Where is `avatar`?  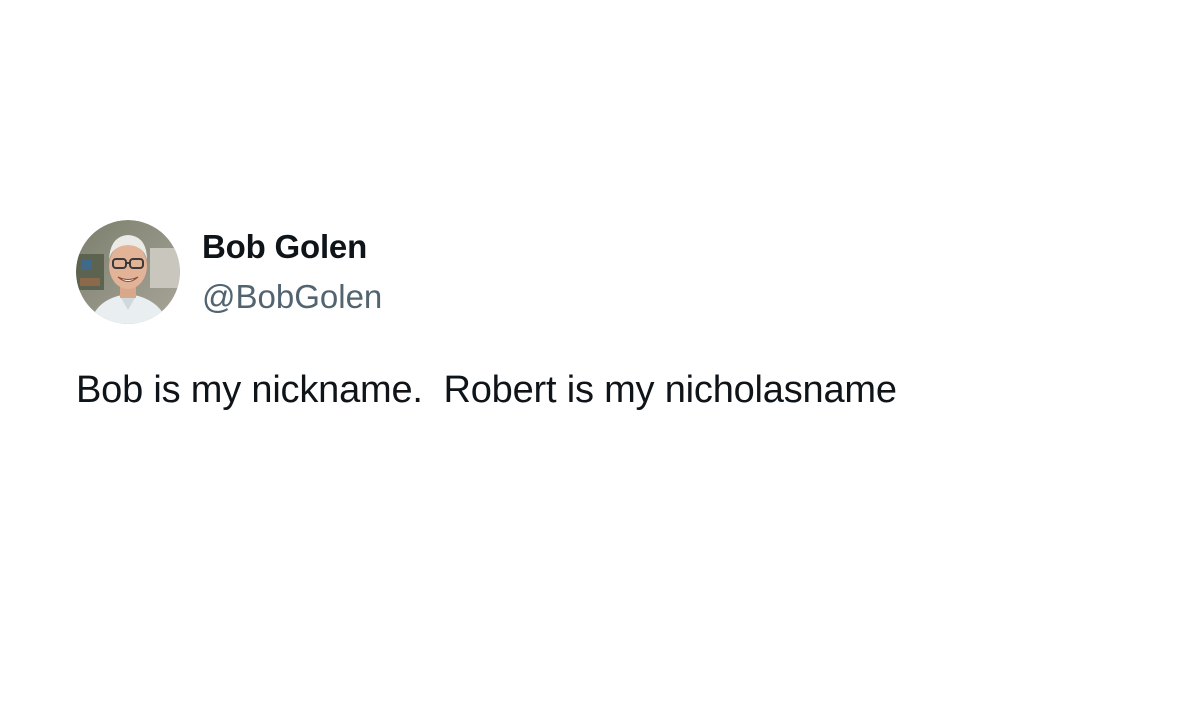
avatar is located at coordinates (128, 272).